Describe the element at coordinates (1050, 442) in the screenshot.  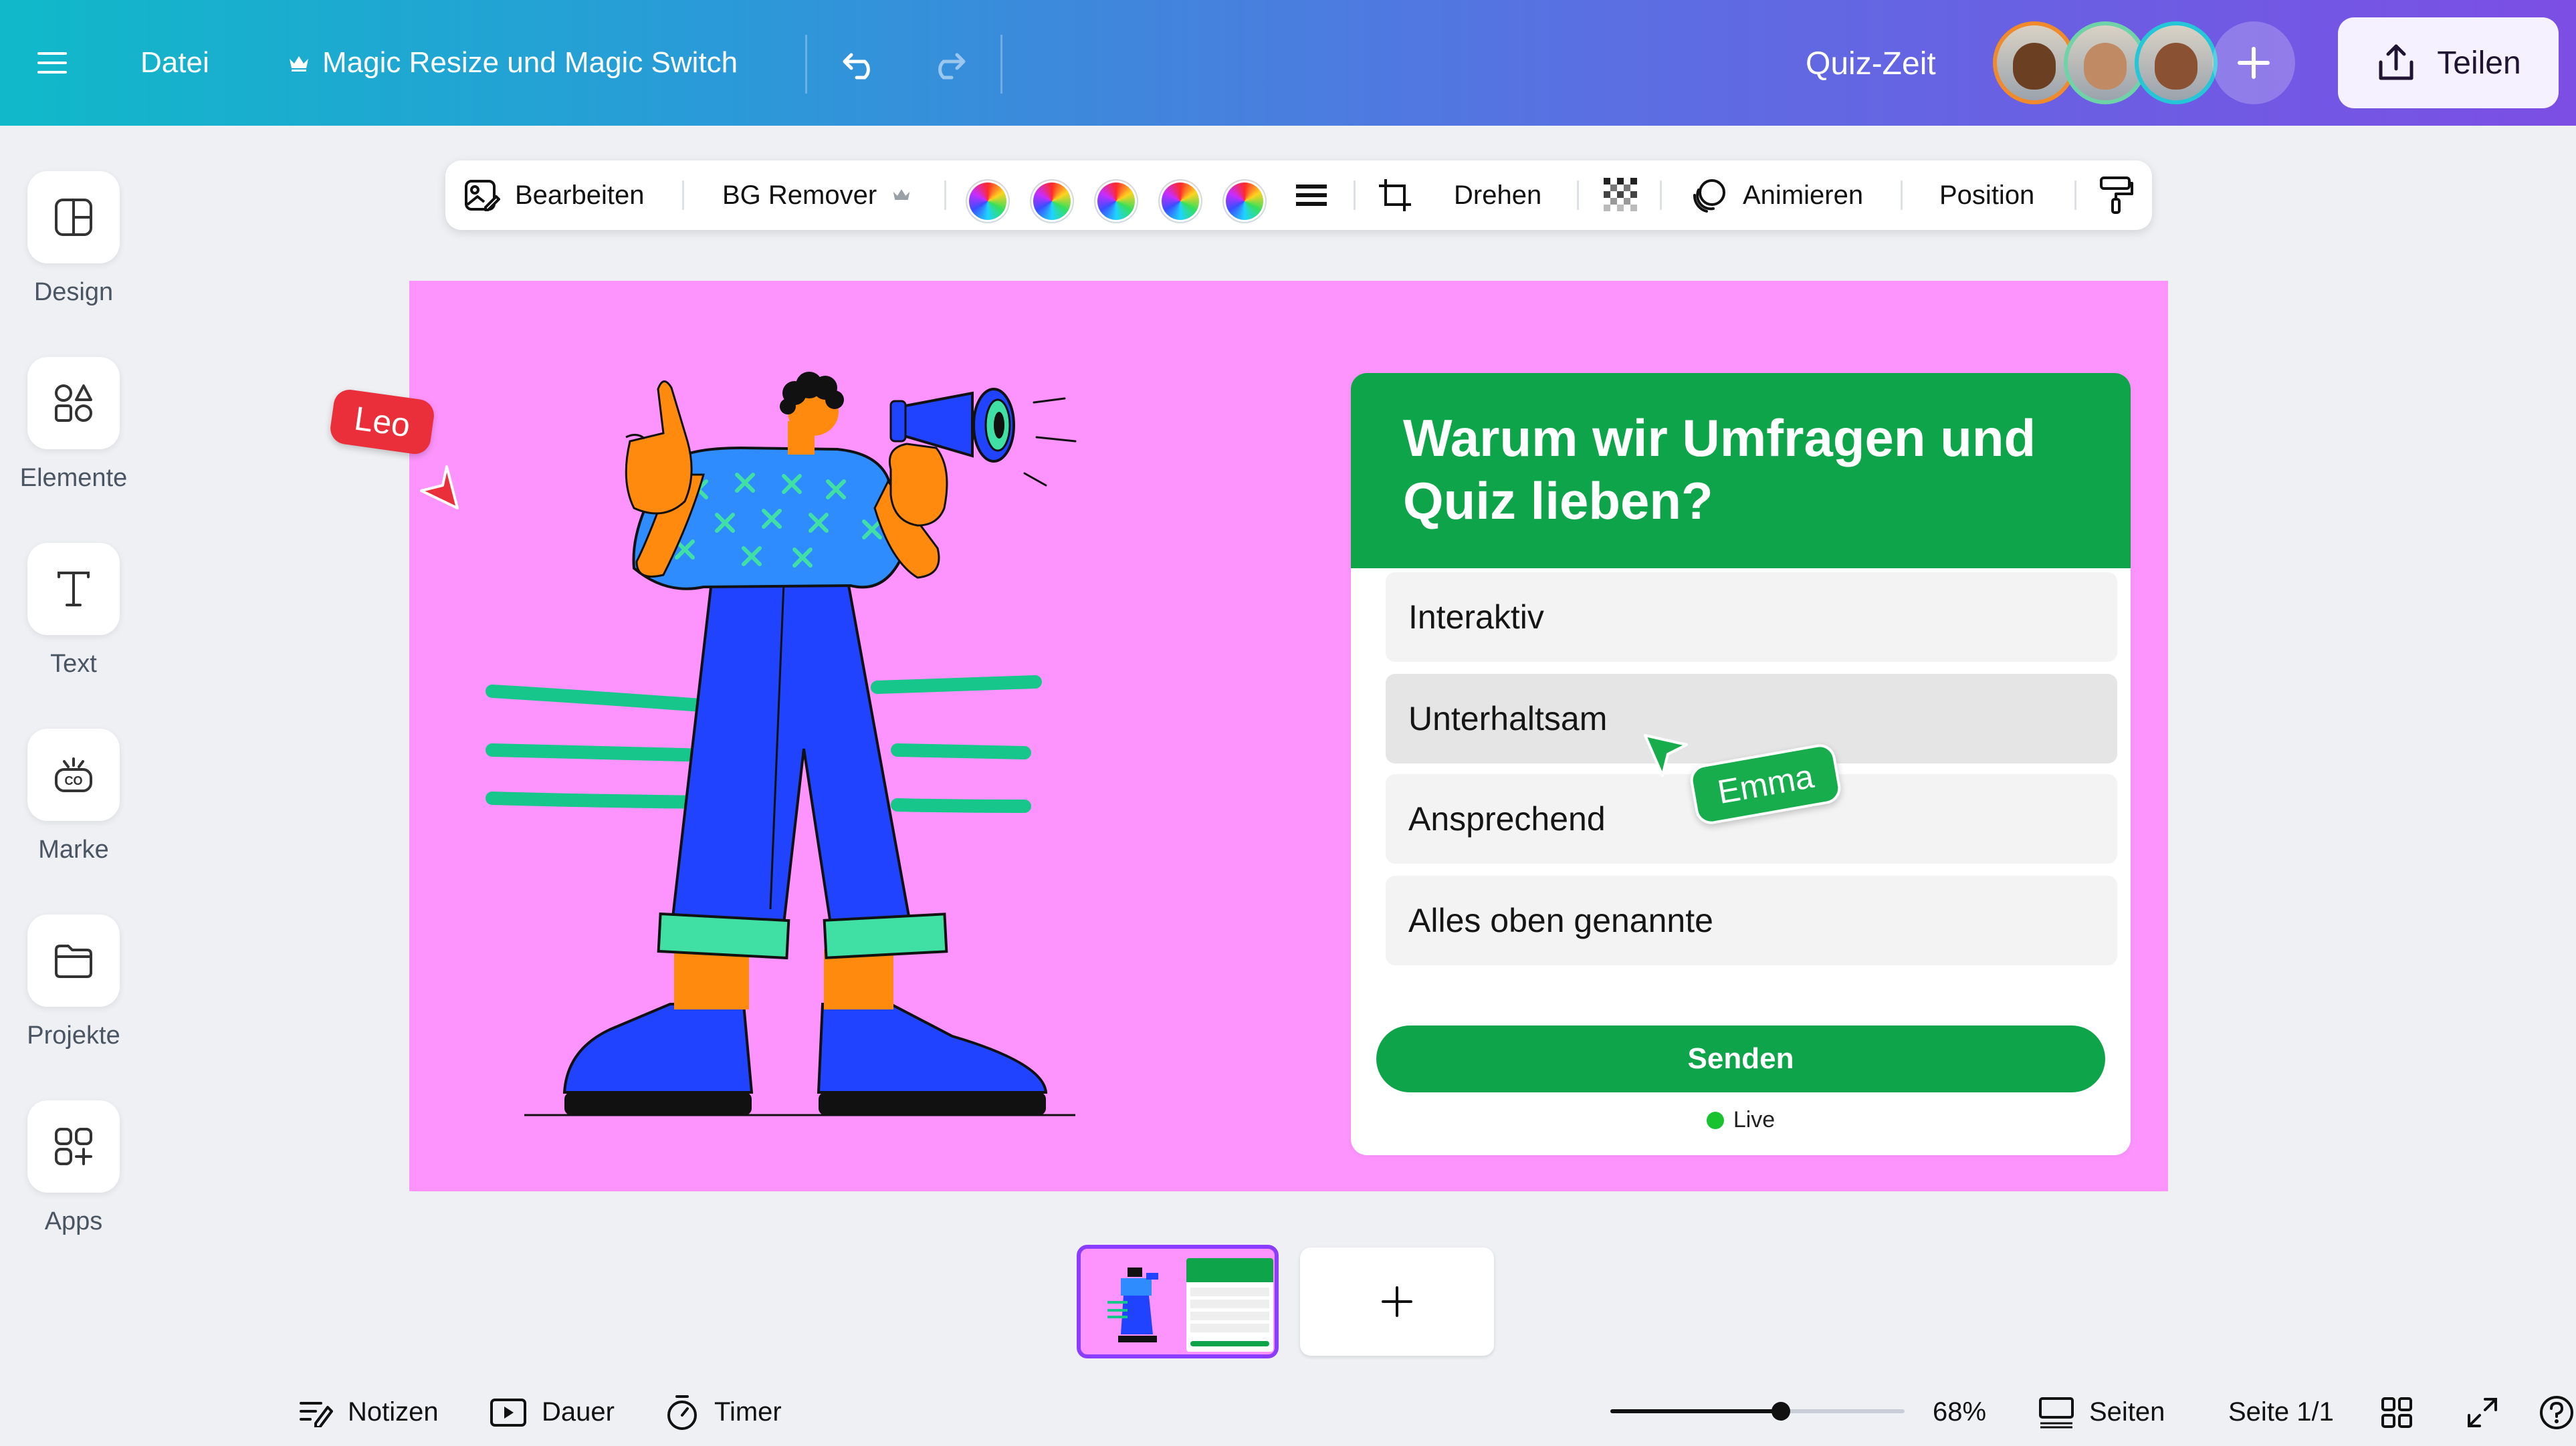
I see `sound-lines` at that location.